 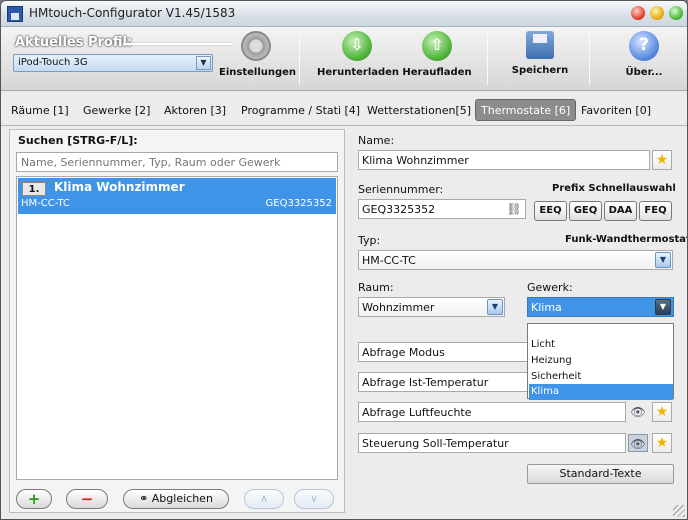 What do you see at coordinates (376, 140) in the screenshot?
I see `name-label: Name:` at bounding box center [376, 140].